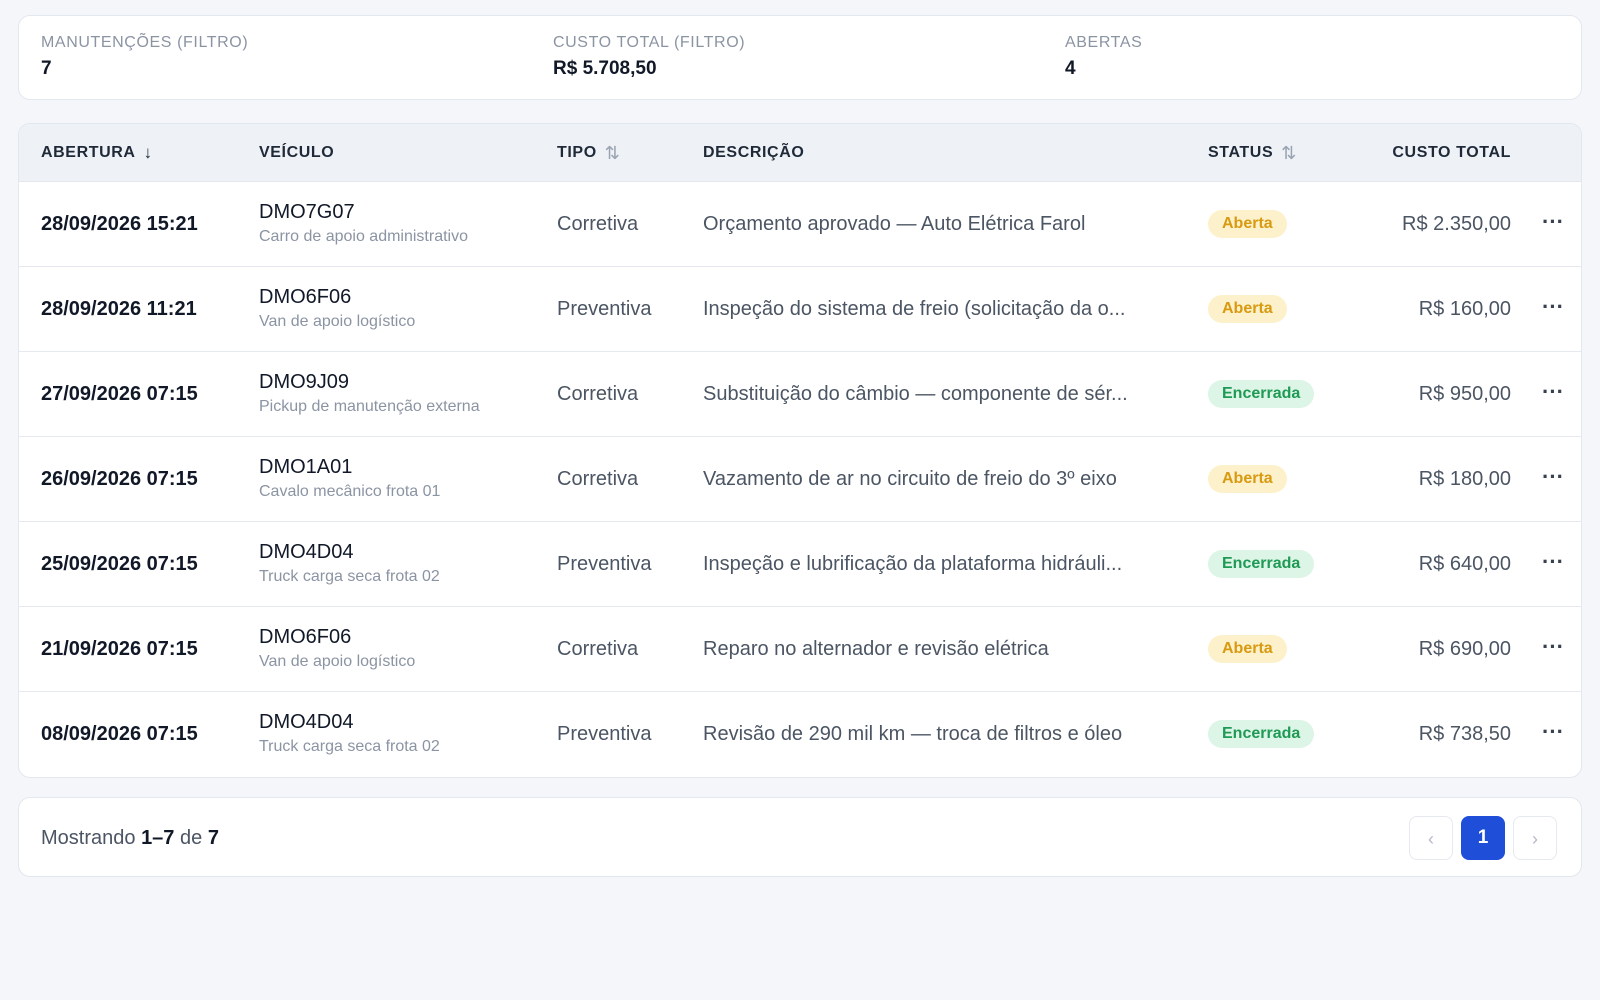  I want to click on next-page-button: ›, so click(1535, 838).